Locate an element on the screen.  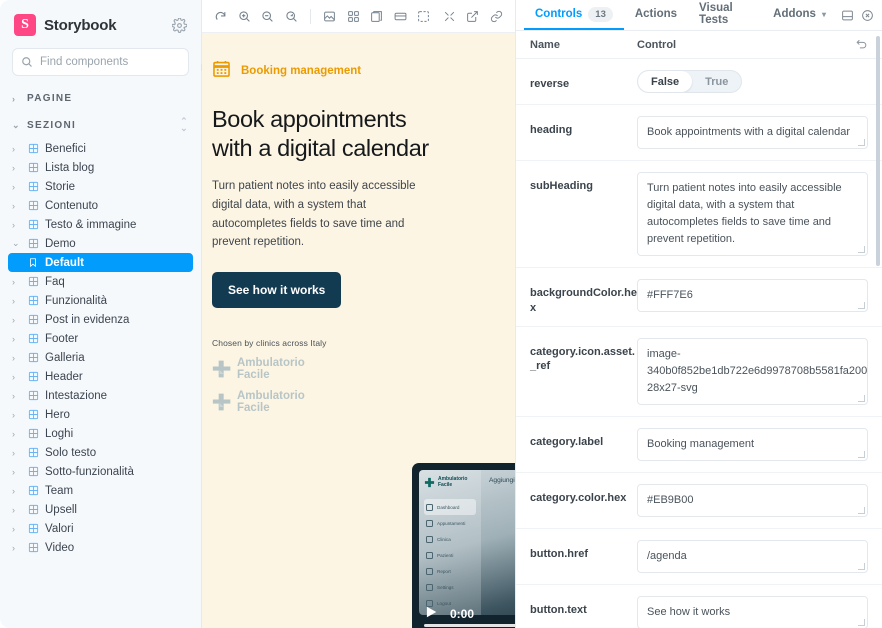
text-control-input: /agenda is located at coordinates (752, 557).